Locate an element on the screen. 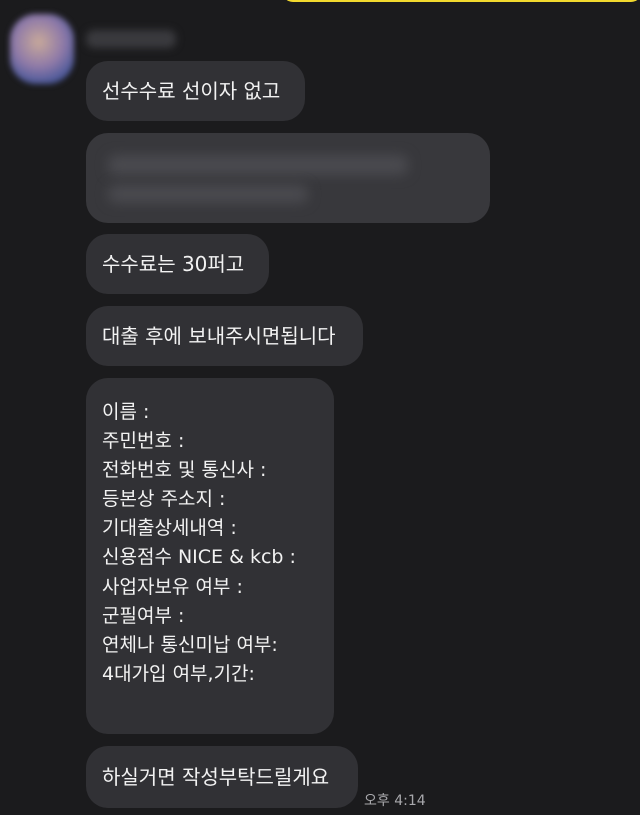 Image resolution: width=640 pixels, height=815 pixels. form-line-address: 등본상 주소지 : is located at coordinates (164, 499).